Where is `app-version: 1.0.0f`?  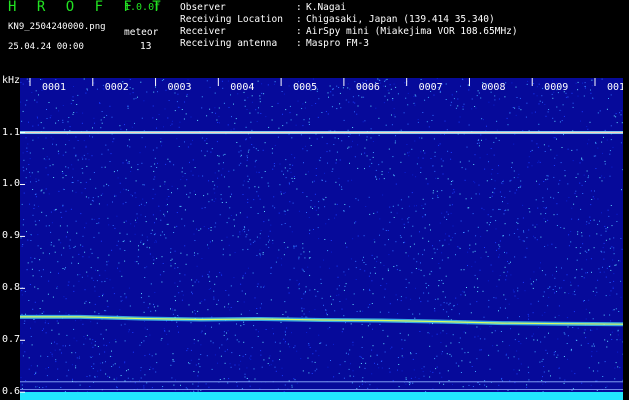 app-version: 1.0.0f is located at coordinates (142, 7).